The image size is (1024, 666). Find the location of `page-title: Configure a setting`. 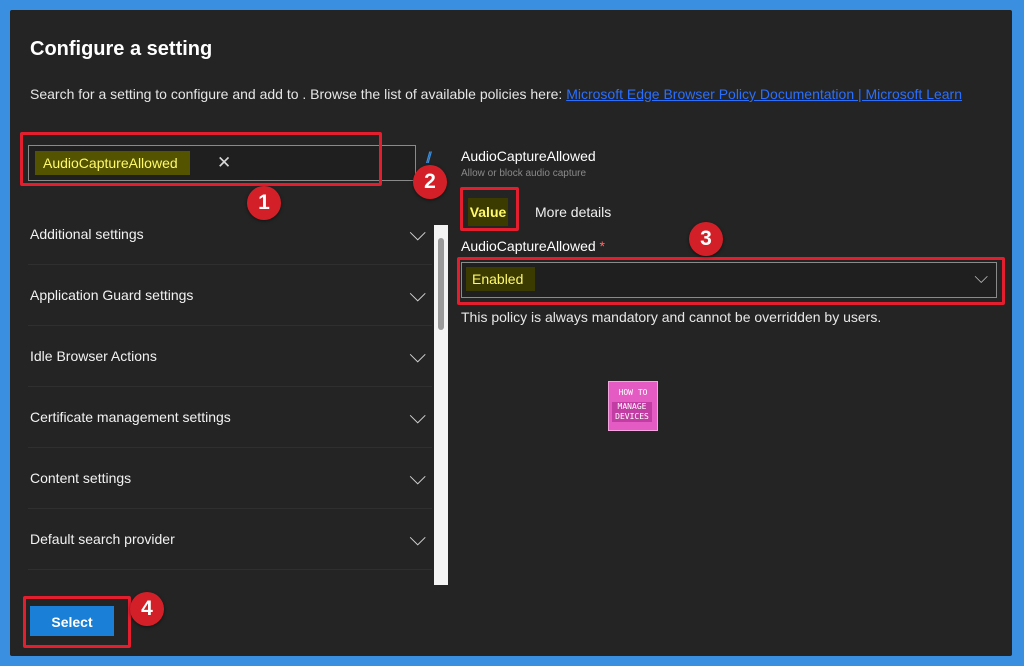

page-title: Configure a setting is located at coordinates (121, 49).